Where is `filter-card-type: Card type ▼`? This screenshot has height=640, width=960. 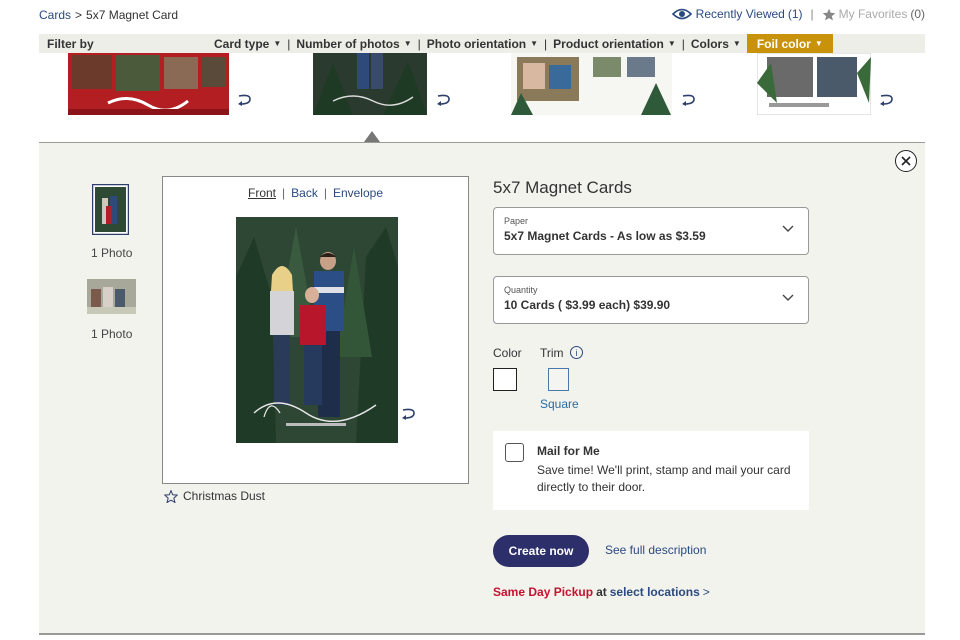
filter-card-type: Card type ▼ is located at coordinates (247, 44).